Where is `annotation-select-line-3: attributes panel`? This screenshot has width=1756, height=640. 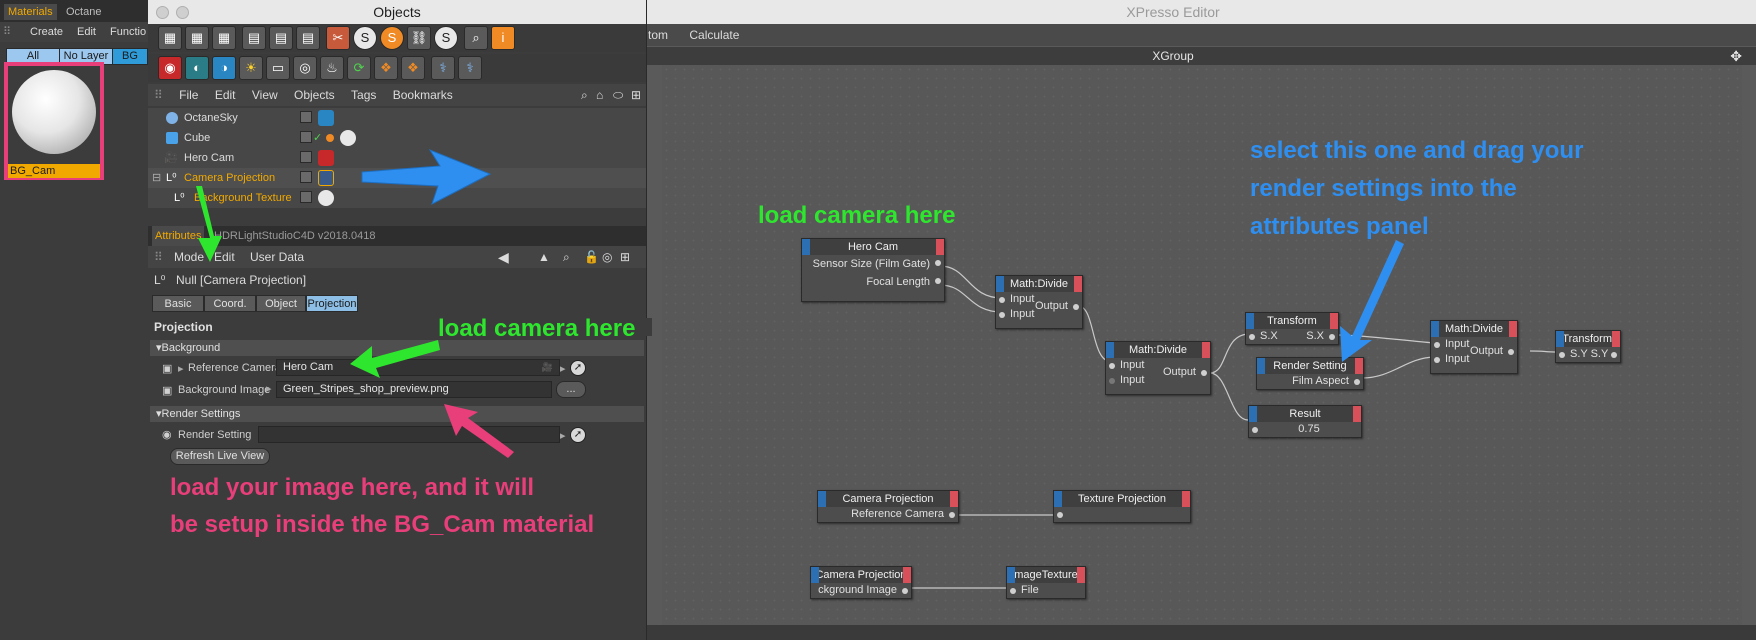
annotation-select-line-3: attributes panel is located at coordinates (1339, 226).